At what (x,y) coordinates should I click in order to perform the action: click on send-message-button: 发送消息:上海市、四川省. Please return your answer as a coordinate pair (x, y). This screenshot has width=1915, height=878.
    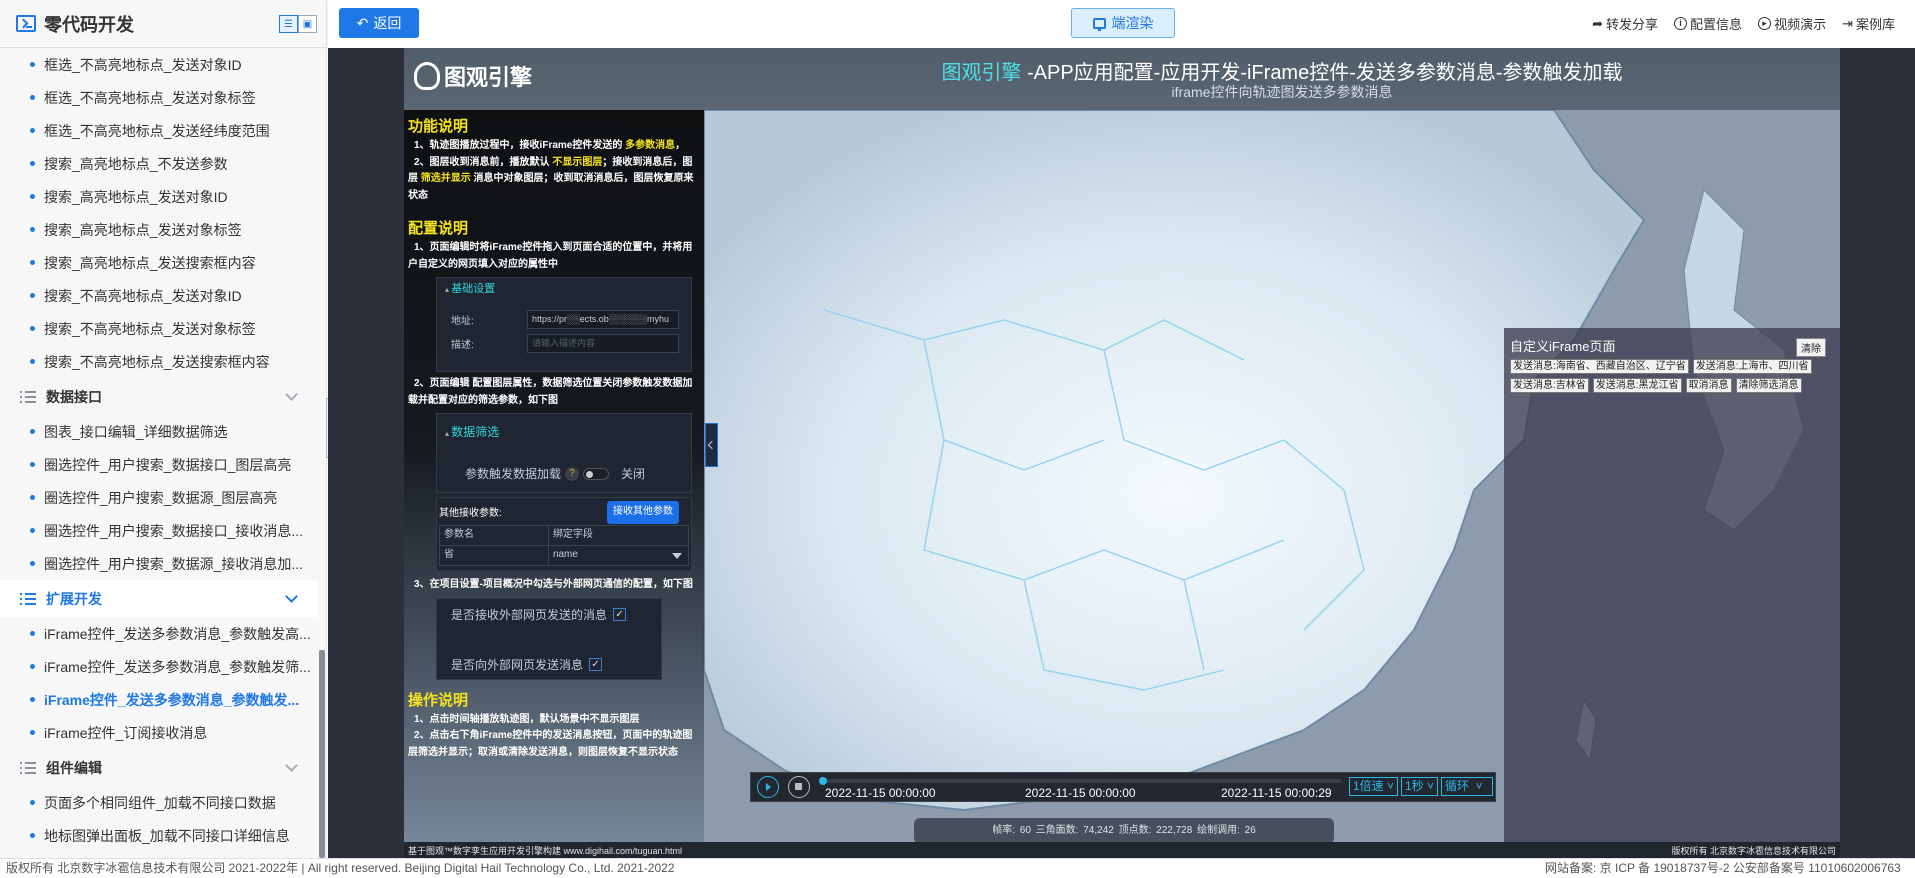
    Looking at the image, I should click on (1752, 366).